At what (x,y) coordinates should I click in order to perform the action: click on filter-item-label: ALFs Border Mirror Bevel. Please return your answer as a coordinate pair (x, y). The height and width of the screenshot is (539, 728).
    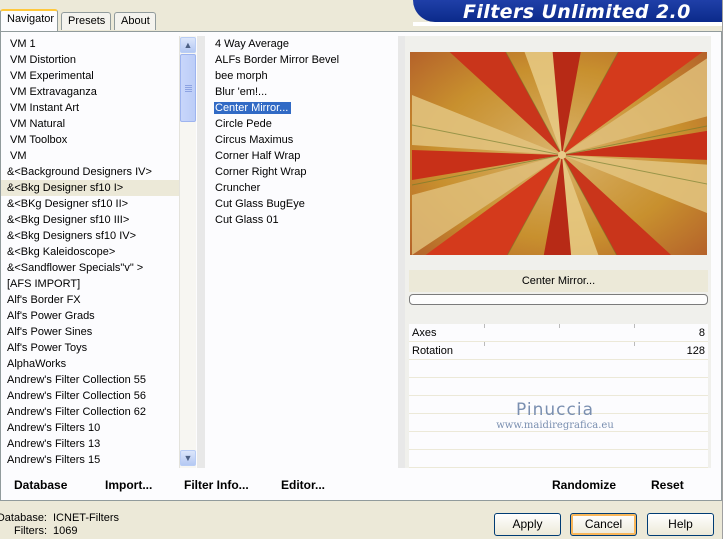
    Looking at the image, I should click on (277, 60).